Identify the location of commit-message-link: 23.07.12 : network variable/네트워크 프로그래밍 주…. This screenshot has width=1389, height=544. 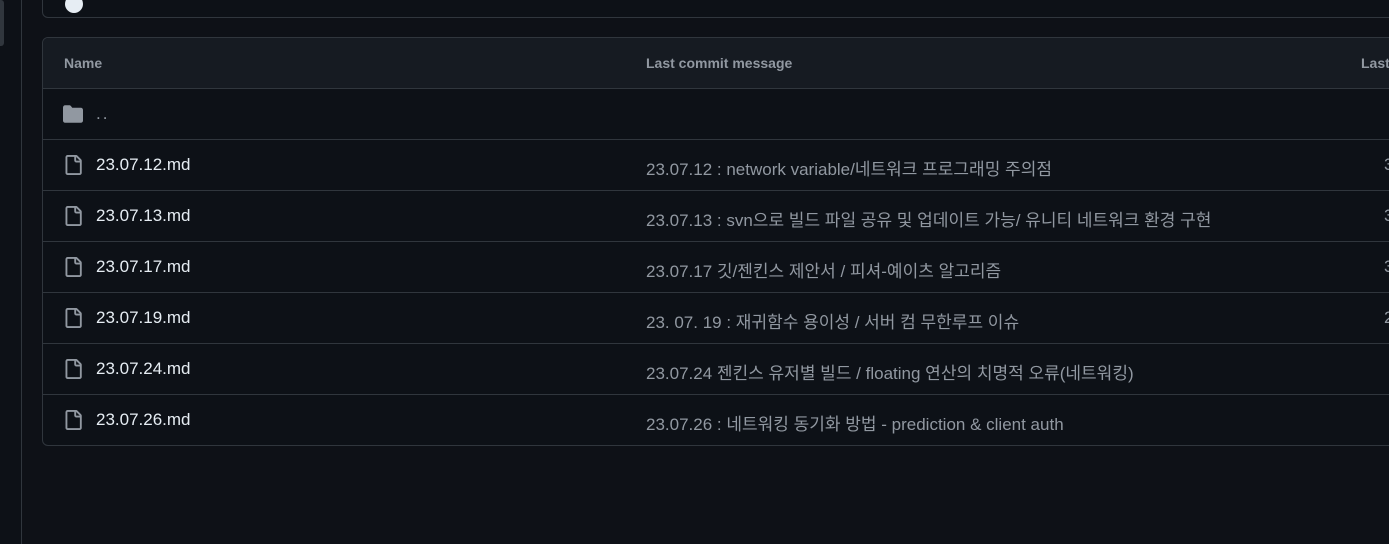
(849, 167).